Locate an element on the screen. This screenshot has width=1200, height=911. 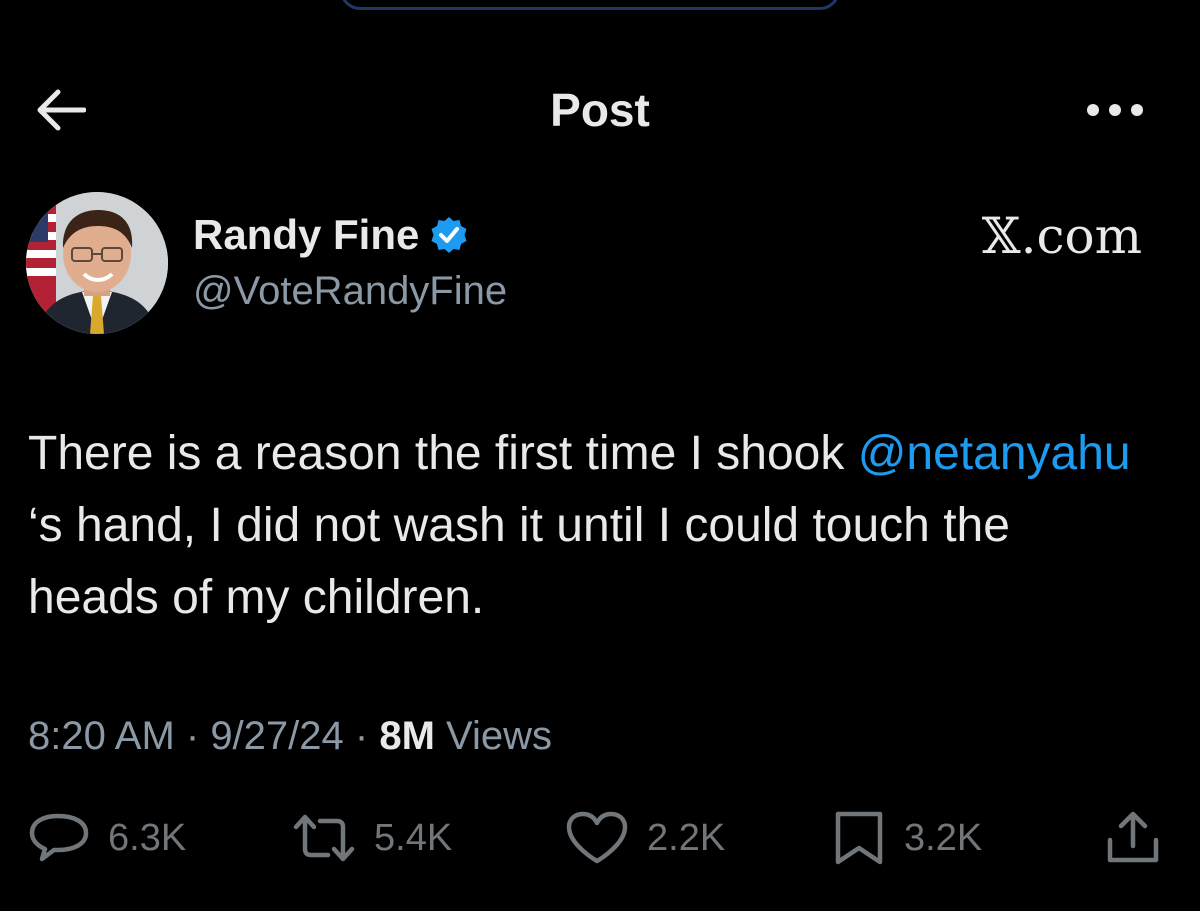
mention-link: @netanyahu is located at coordinates (994, 453).